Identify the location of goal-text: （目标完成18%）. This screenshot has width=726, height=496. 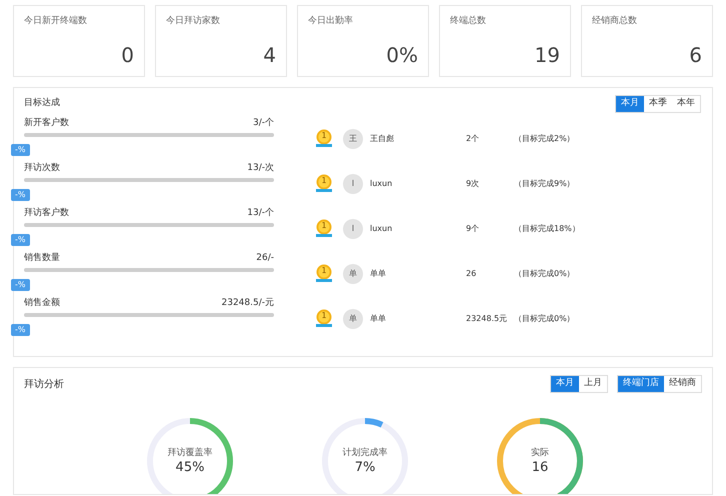
(547, 229).